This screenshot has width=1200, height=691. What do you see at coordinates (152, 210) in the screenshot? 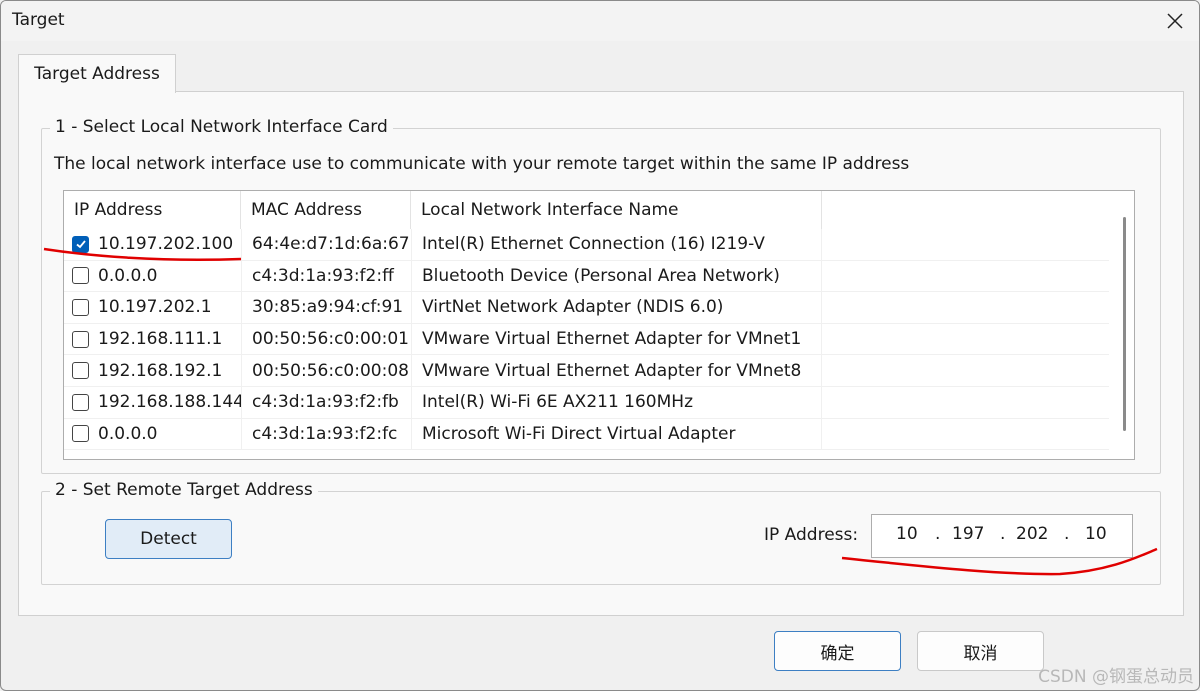
I see `column-header-ip: IP Address` at bounding box center [152, 210].